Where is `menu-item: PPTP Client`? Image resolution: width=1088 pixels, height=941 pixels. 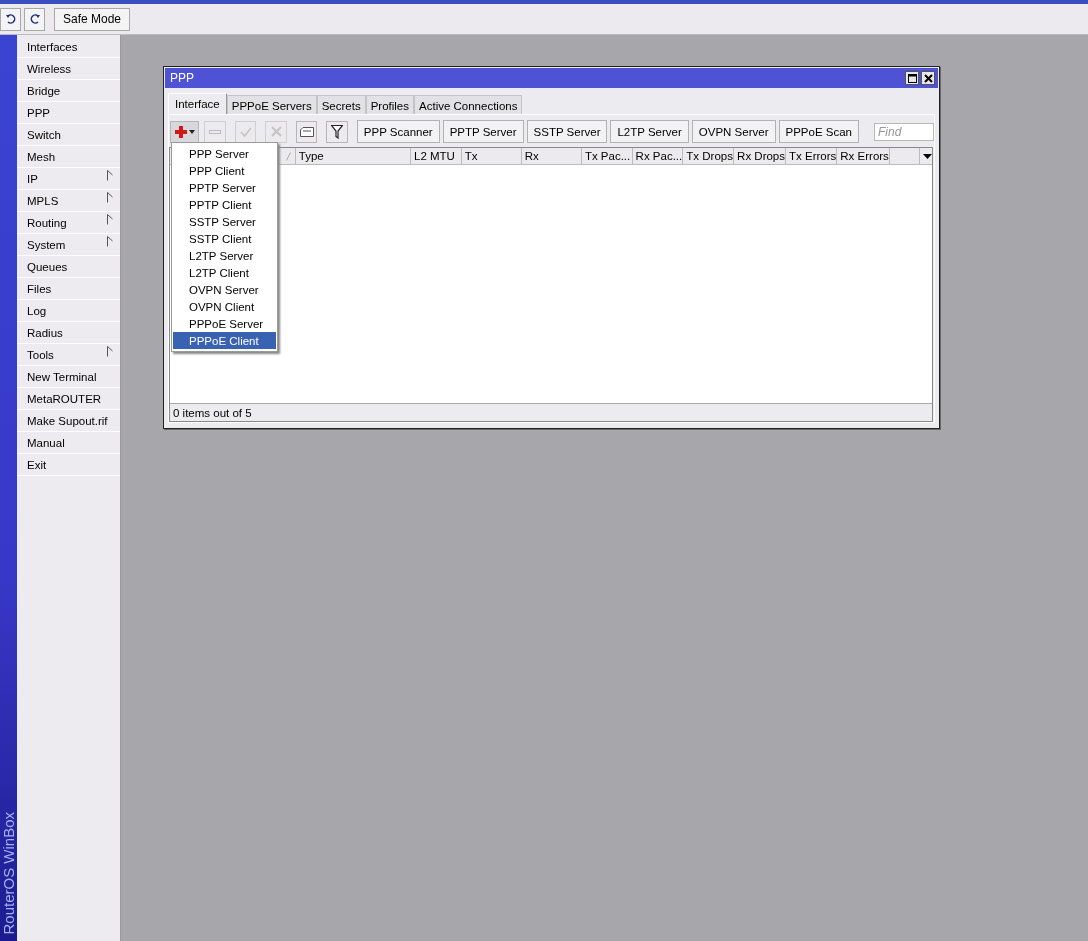 menu-item: PPTP Client is located at coordinates (224, 204).